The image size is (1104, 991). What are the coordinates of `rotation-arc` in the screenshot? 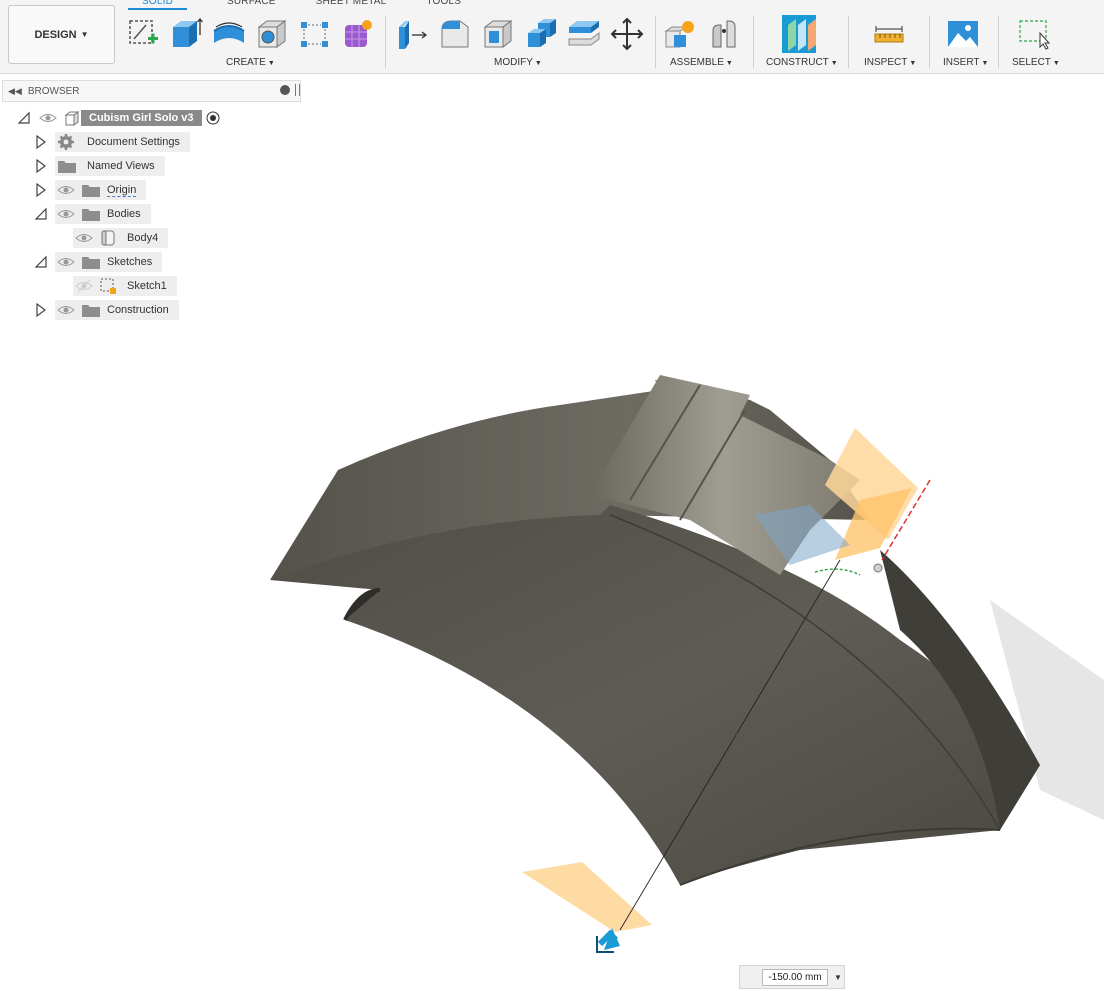 It's located at (837, 572).